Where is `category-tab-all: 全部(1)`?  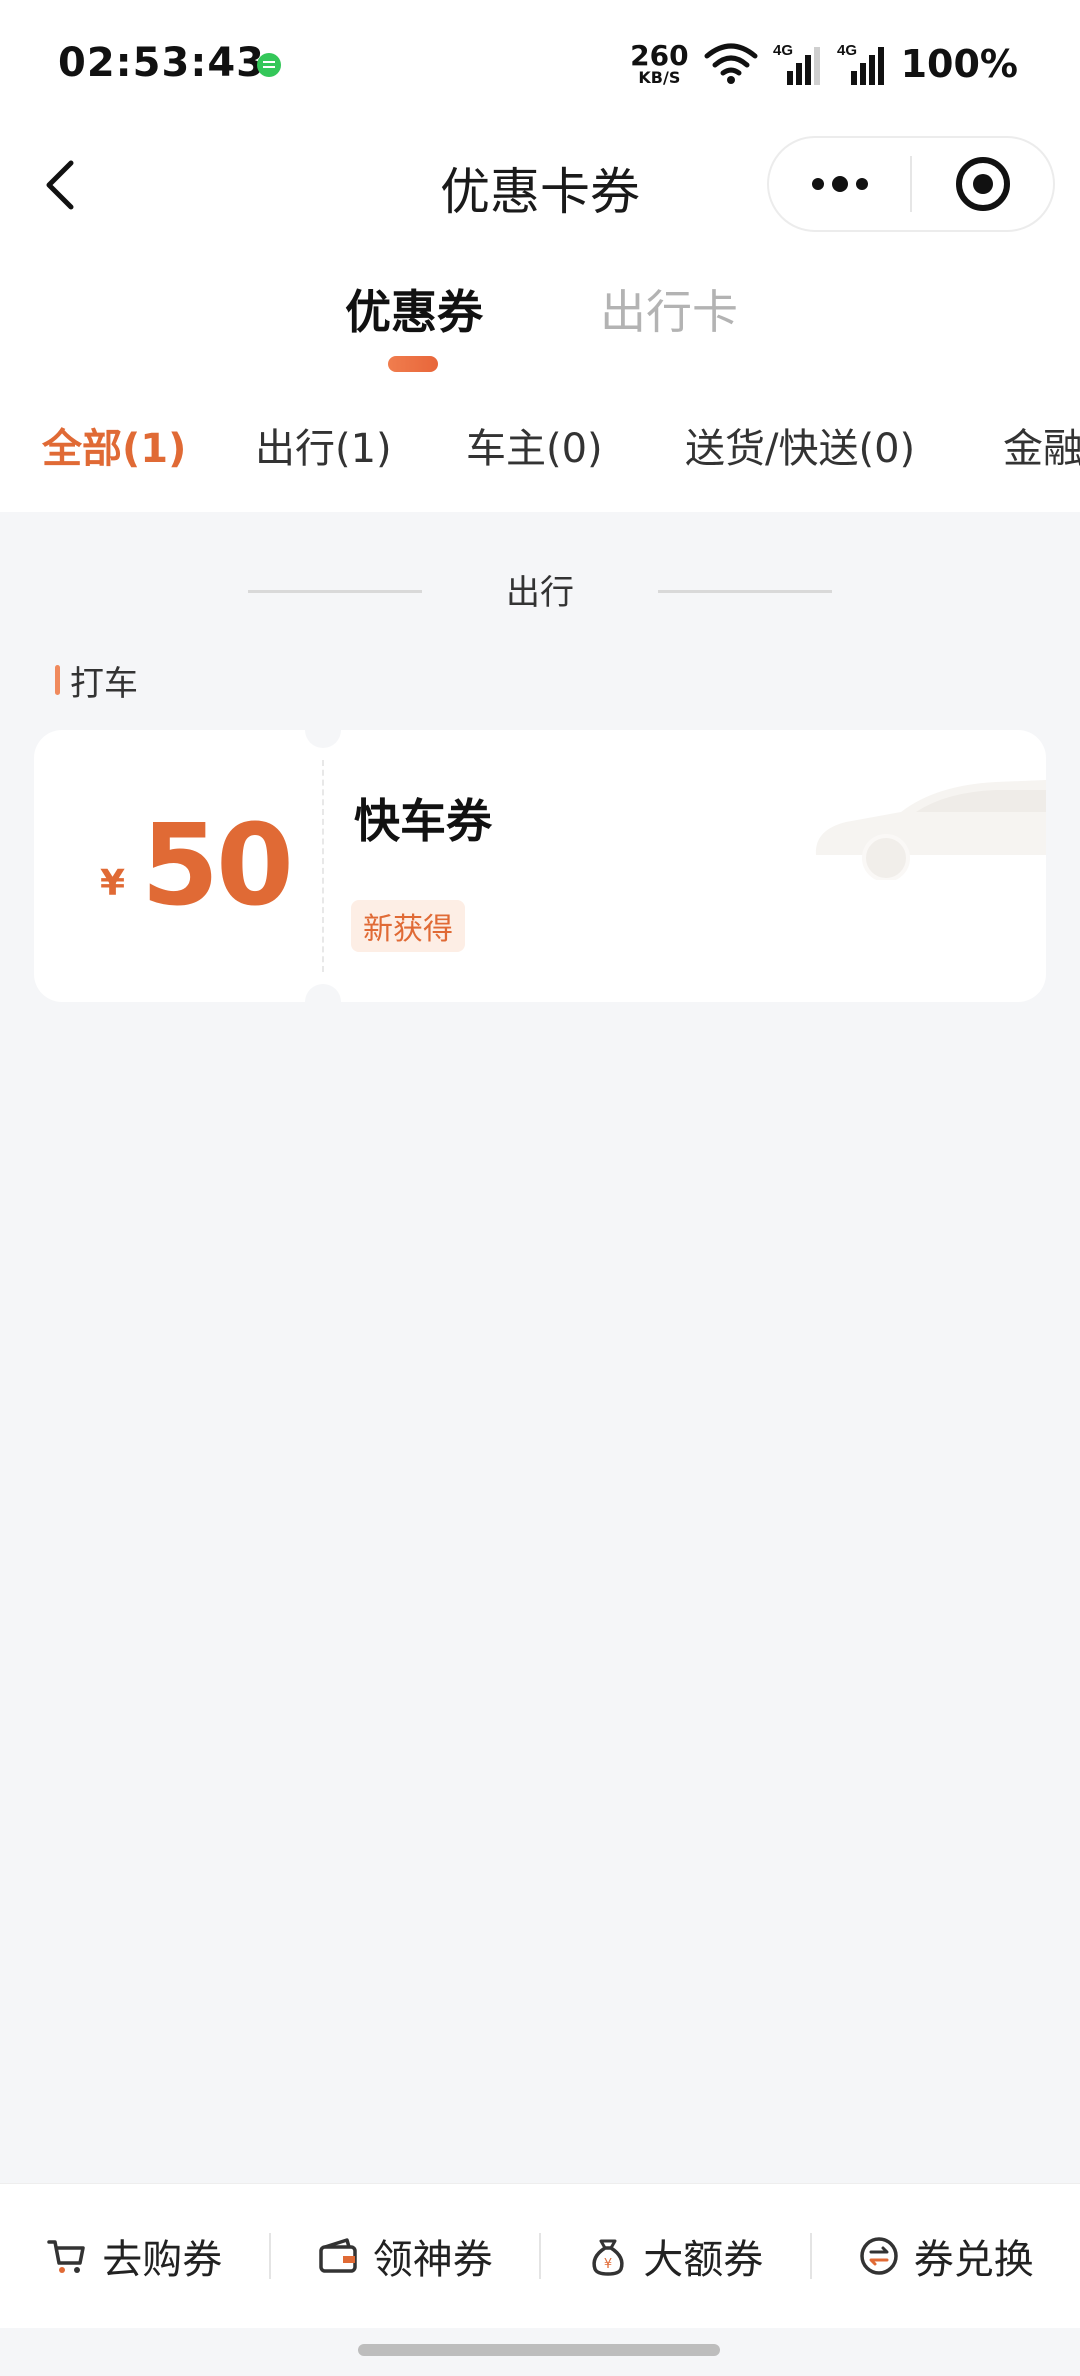
category-tab-all: 全部(1) is located at coordinates (114, 445).